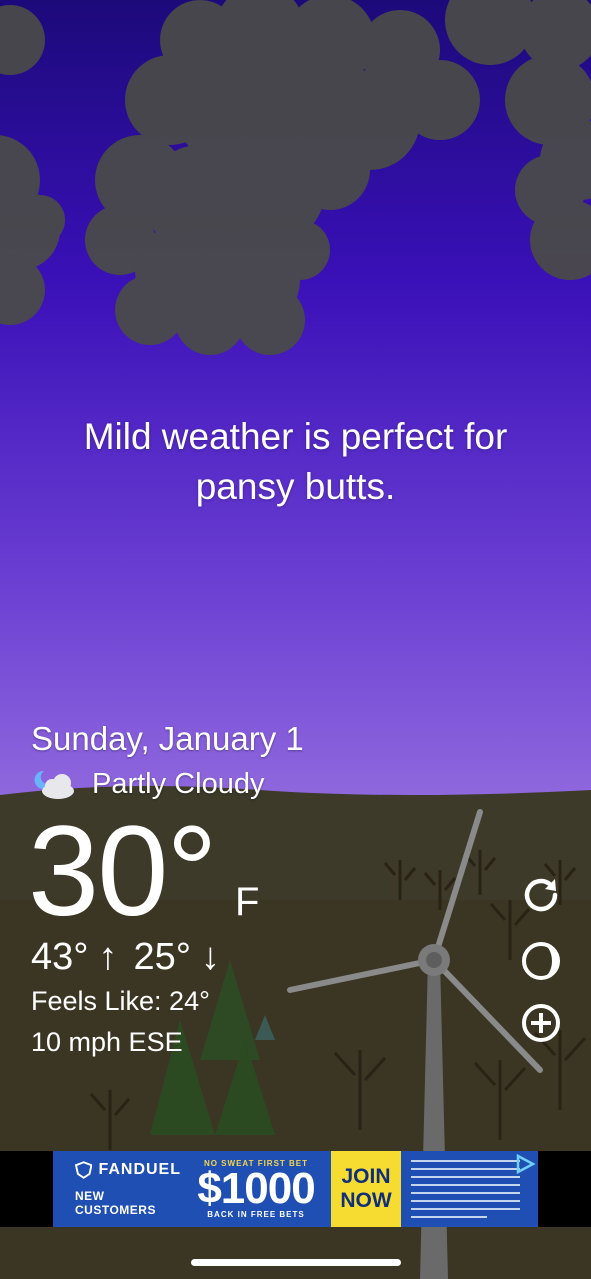 The height and width of the screenshot is (1279, 591). I want to click on condition-row: Partly Cloudy, so click(147, 784).